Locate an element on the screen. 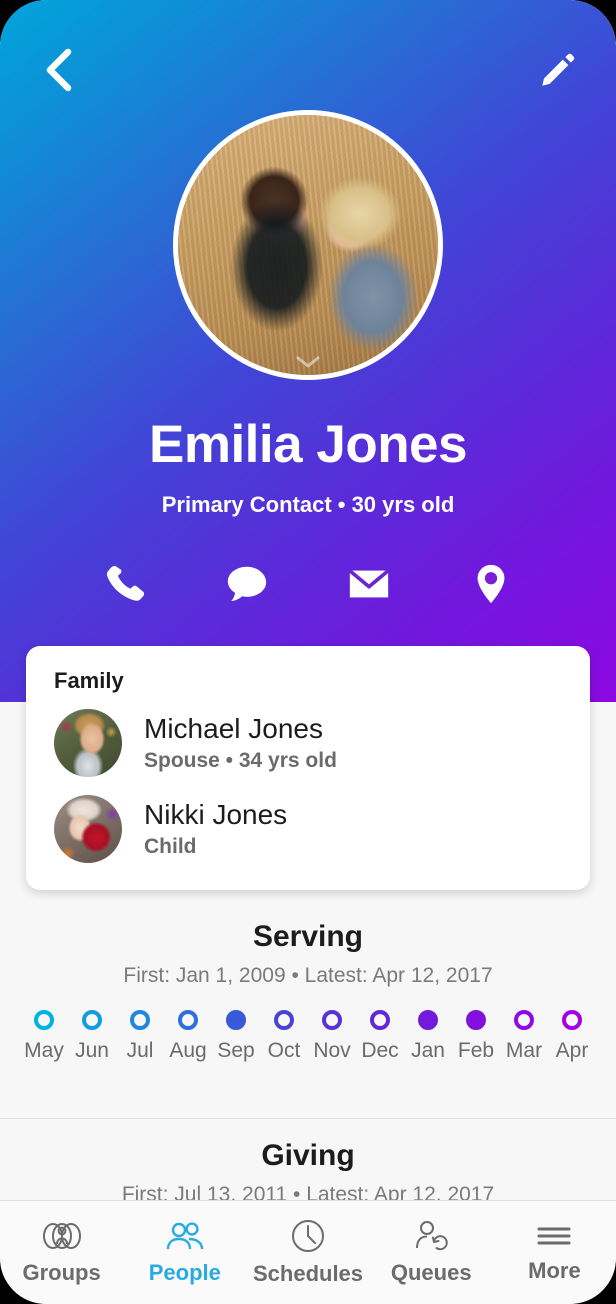 The height and width of the screenshot is (1304, 616). month-label: Aug is located at coordinates (188, 1050).